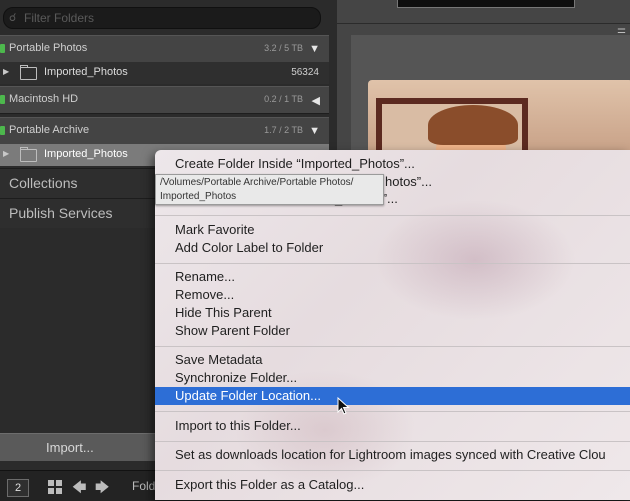  Describe the element at coordinates (343, 406) in the screenshot. I see `mouse-pointer-icon` at that location.